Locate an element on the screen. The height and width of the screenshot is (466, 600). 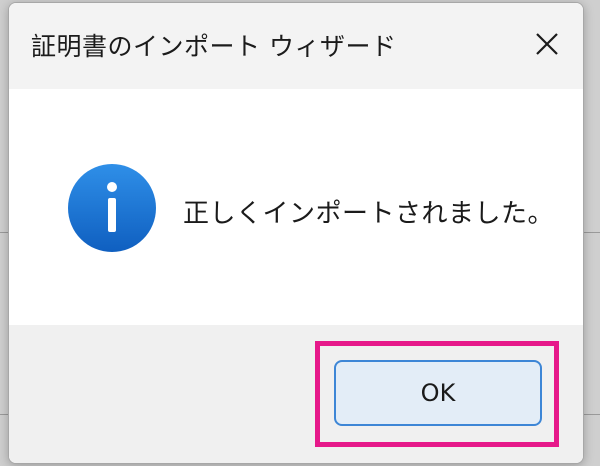
close-icon is located at coordinates (547, 44).